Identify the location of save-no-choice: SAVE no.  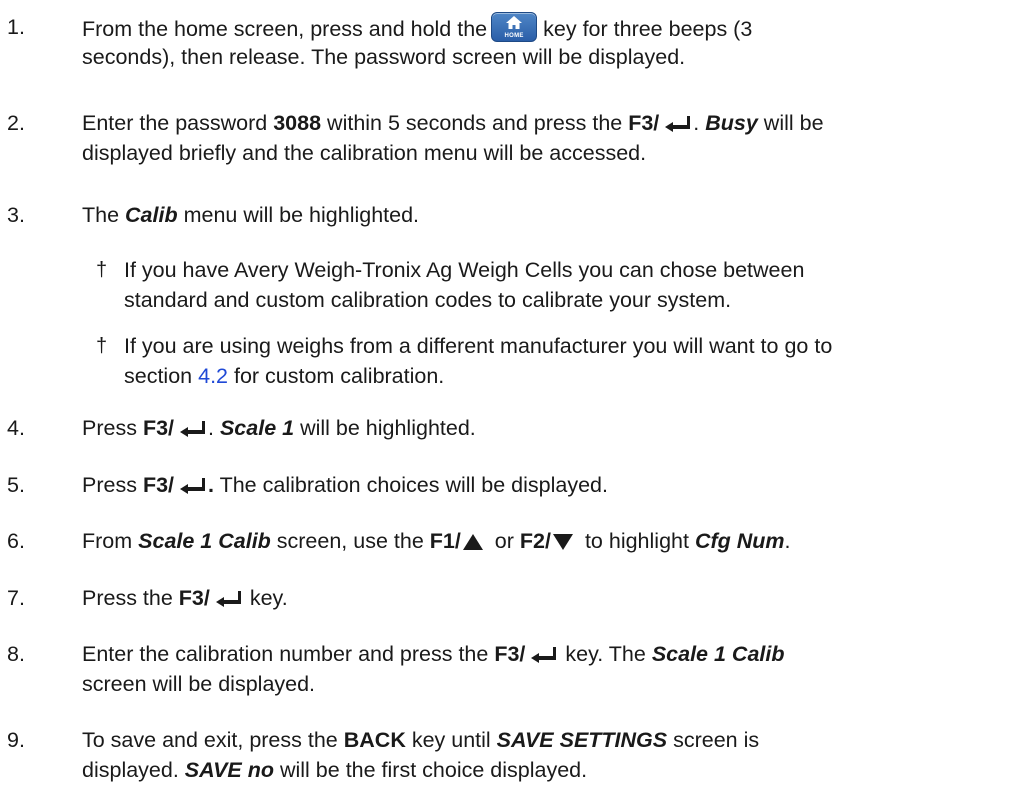
(229, 770).